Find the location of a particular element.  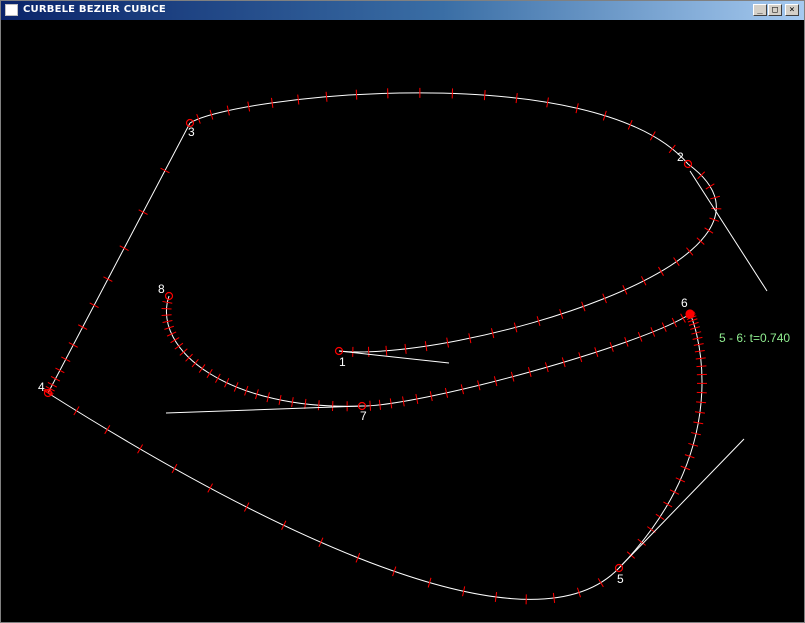

minimize-icon: _ is located at coordinates (760, 10).